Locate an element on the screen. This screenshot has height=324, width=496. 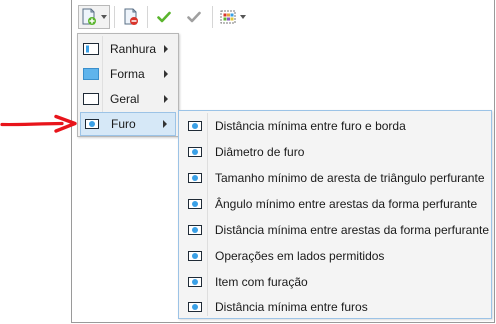
general-icon is located at coordinates (91, 99).